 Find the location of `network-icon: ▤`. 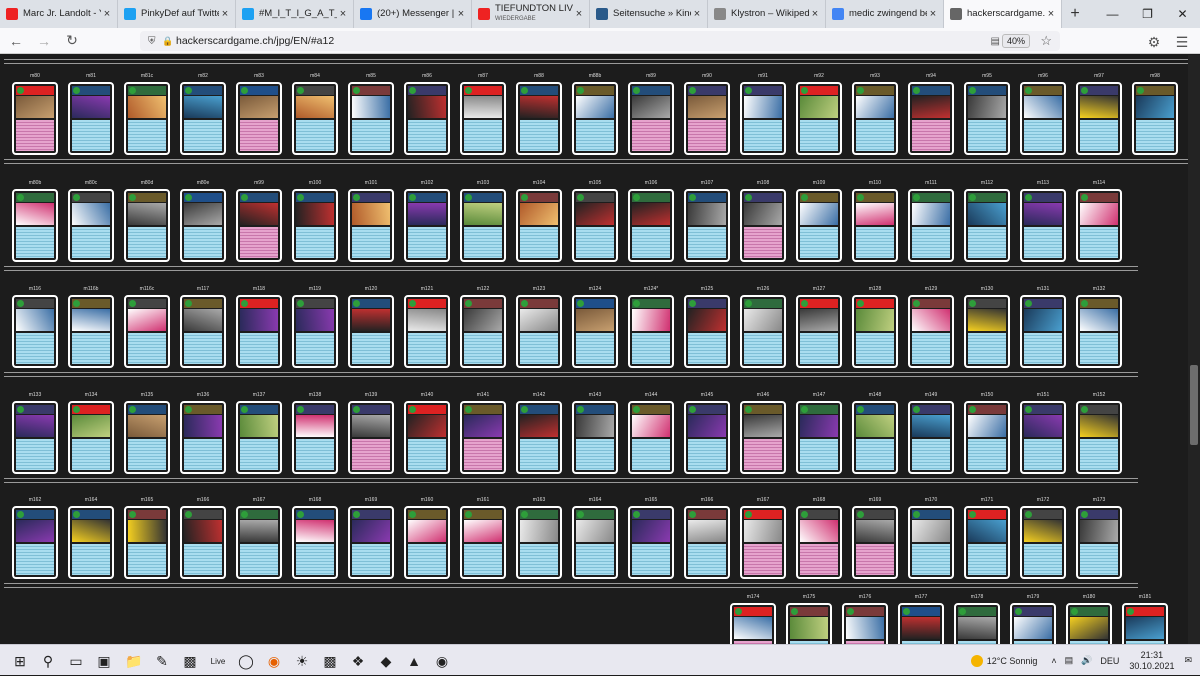

network-icon: ▤ is located at coordinates (1069, 660).